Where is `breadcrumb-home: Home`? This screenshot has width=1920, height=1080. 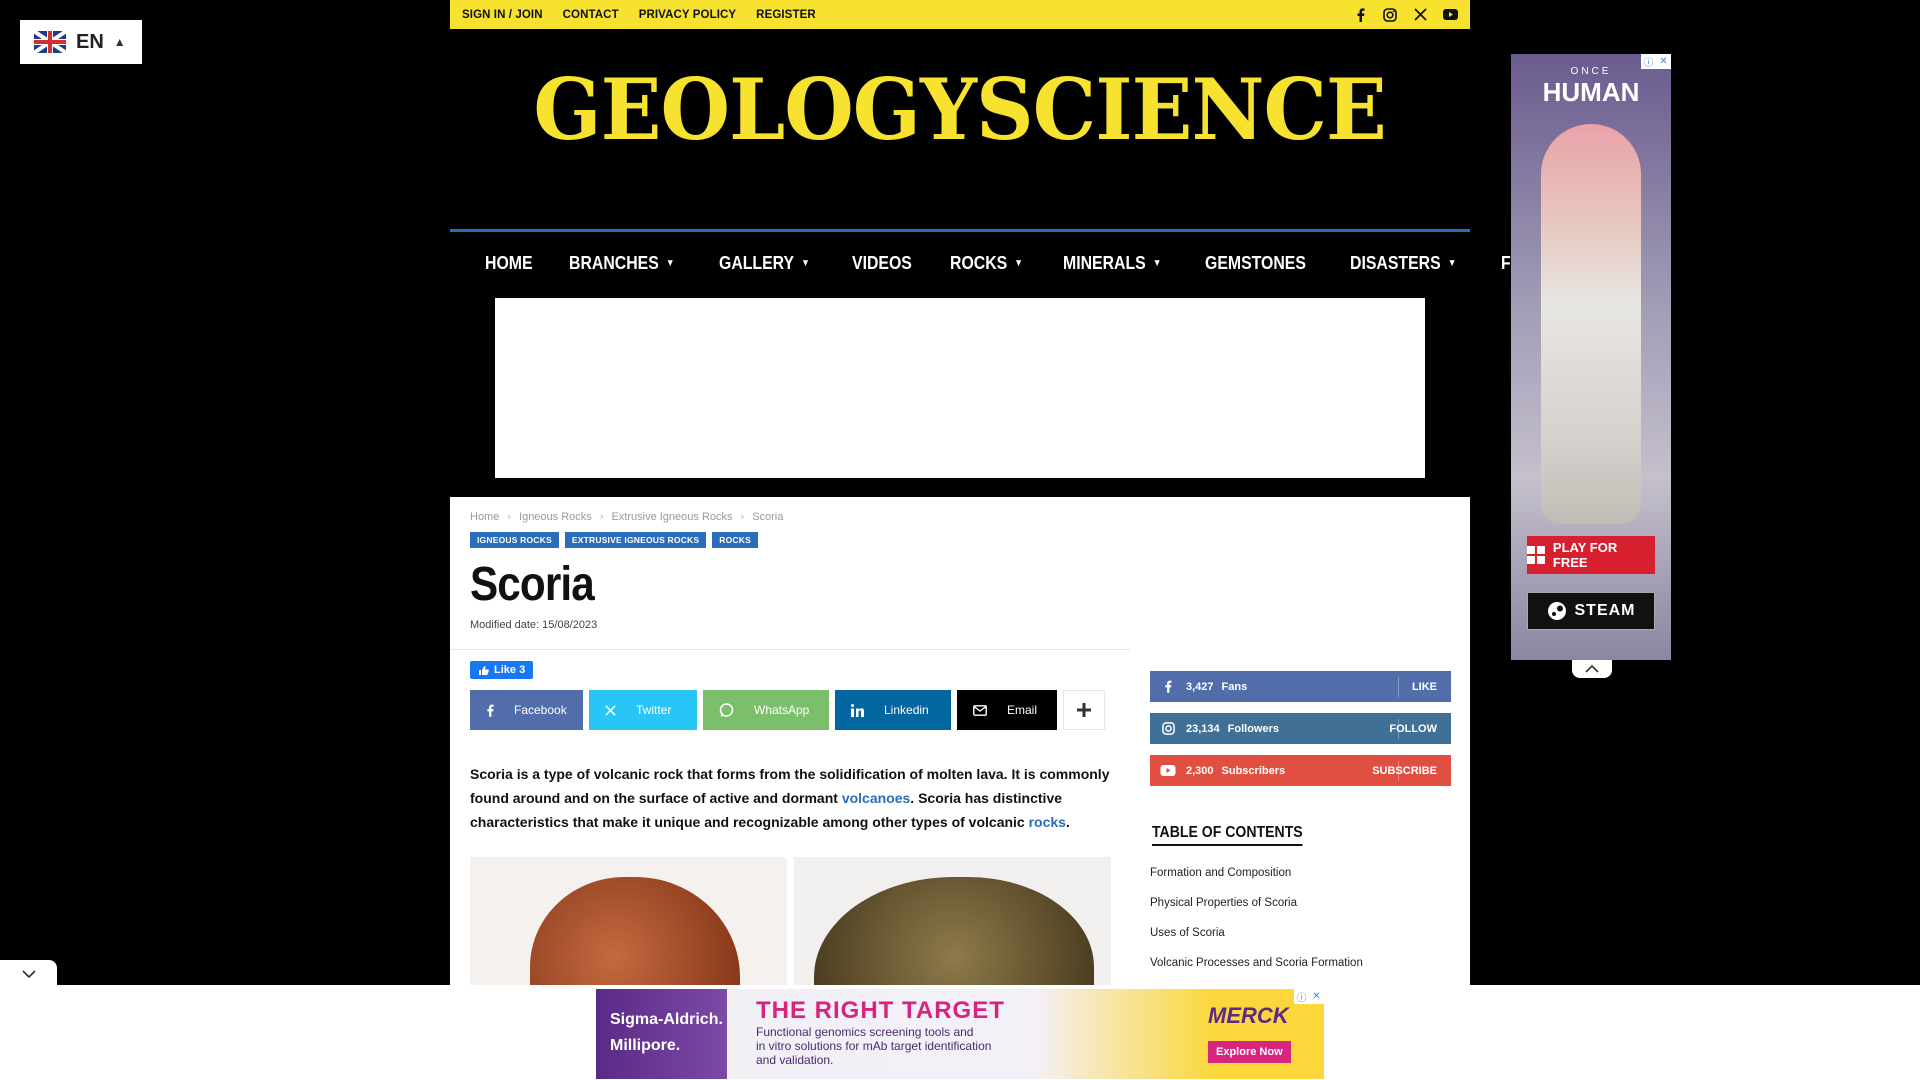
breadcrumb-home: Home is located at coordinates (484, 517).